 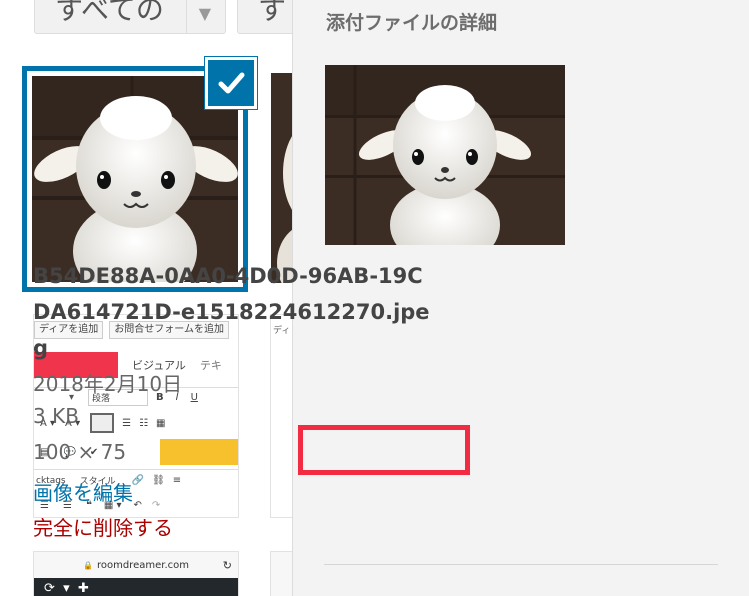 What do you see at coordinates (56, 416) in the screenshot?
I see `attachment-file-size: 3 KB` at bounding box center [56, 416].